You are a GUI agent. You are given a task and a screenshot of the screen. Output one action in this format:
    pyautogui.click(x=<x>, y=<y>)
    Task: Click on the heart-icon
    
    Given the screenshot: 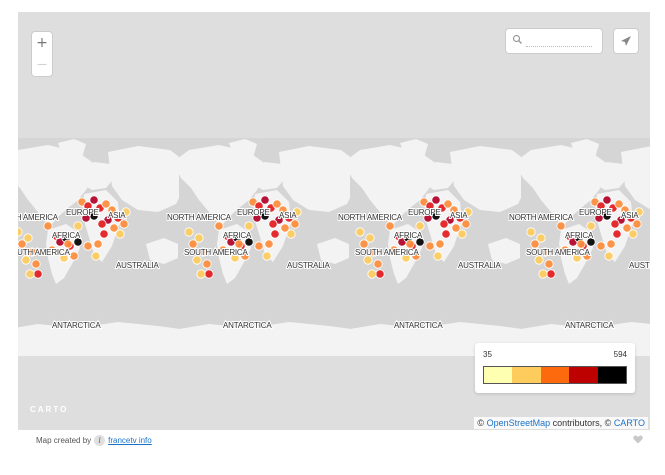 What is the action you would take?
    pyautogui.click(x=638, y=439)
    